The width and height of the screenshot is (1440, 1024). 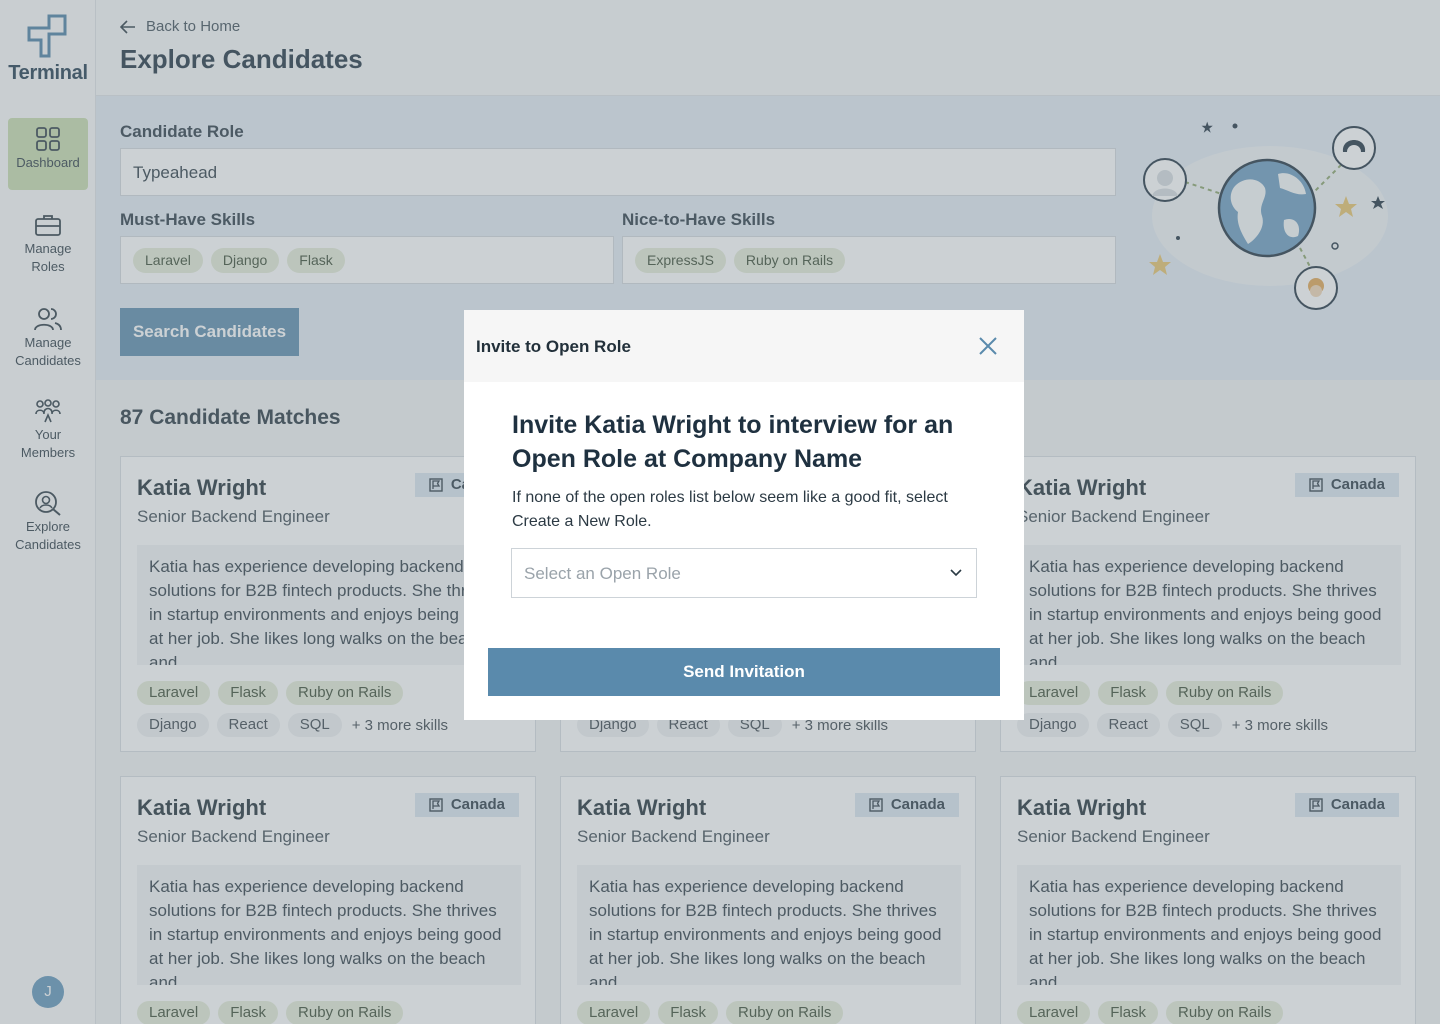 I want to click on close-icon, so click(x=988, y=346).